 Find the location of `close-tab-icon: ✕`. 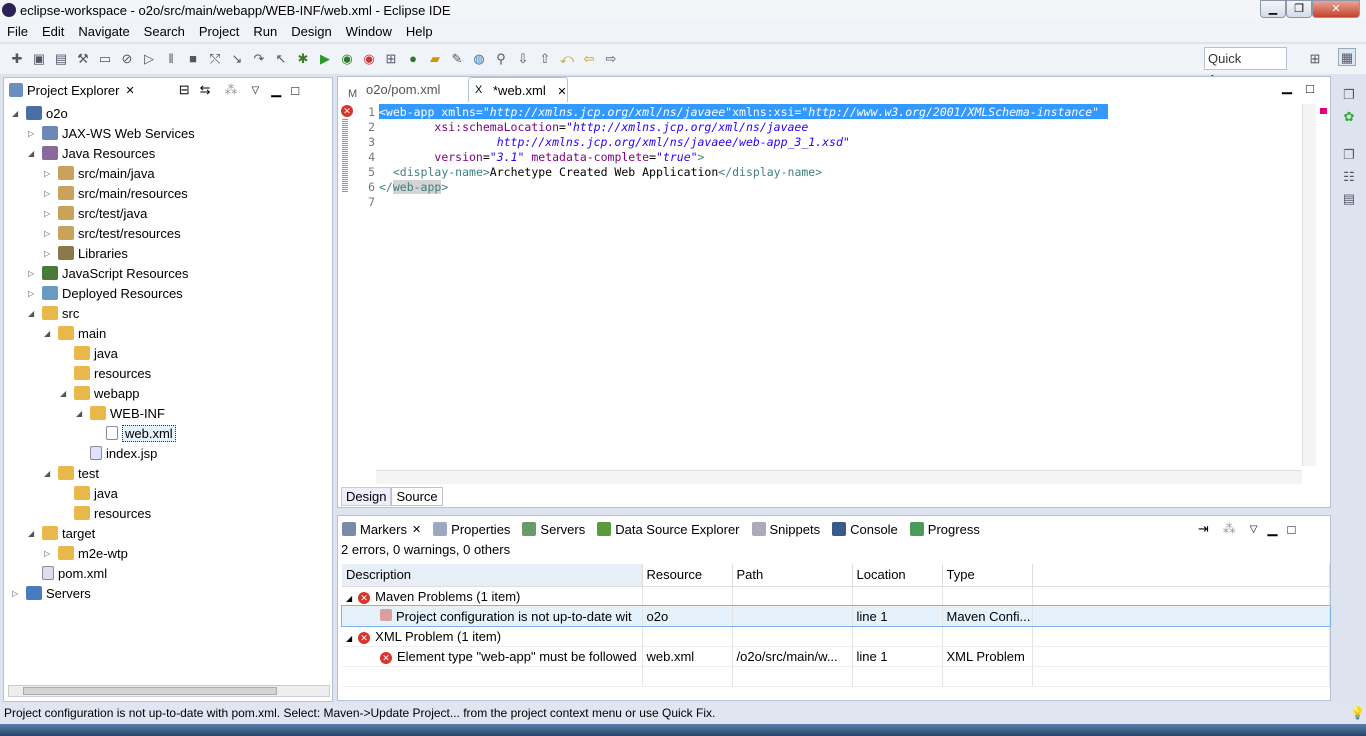

close-tab-icon: ✕ is located at coordinates (561, 92).